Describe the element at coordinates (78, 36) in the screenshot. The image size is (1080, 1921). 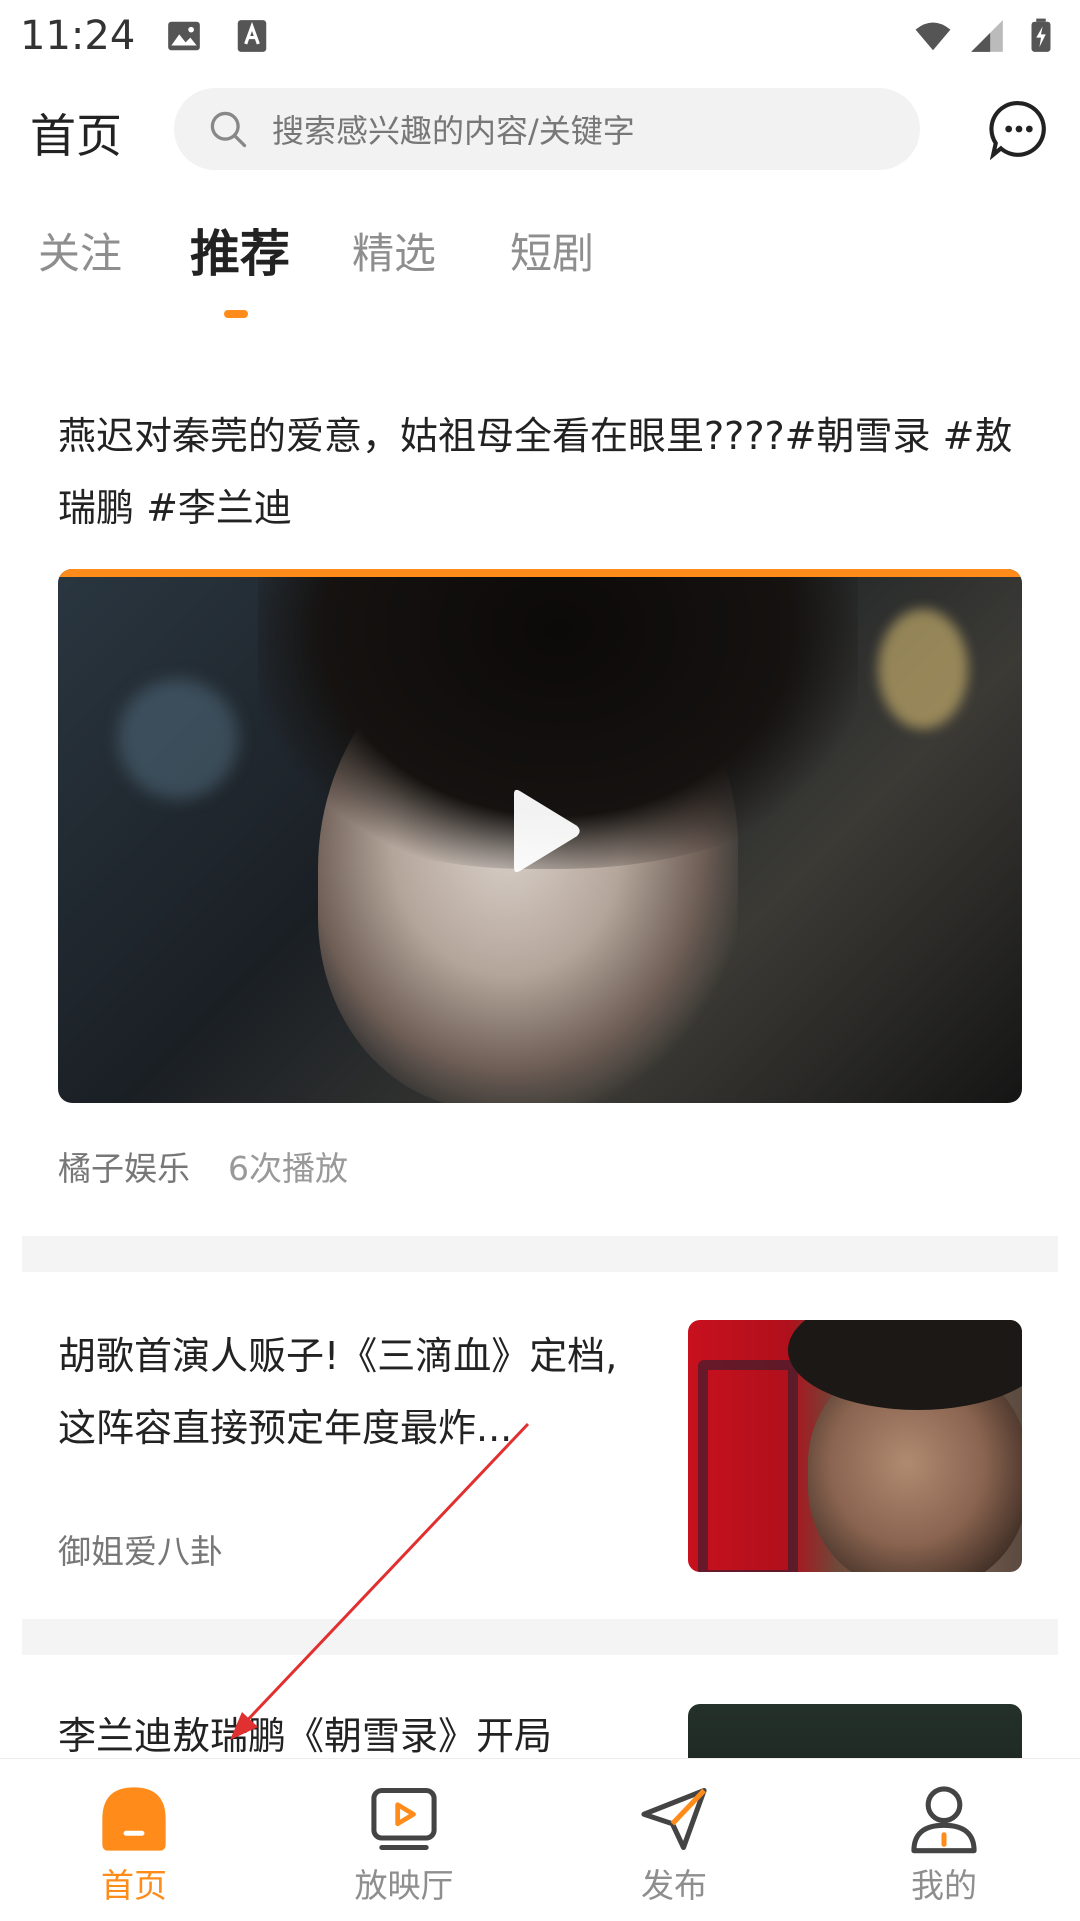
I see `status-time: 11:24` at that location.